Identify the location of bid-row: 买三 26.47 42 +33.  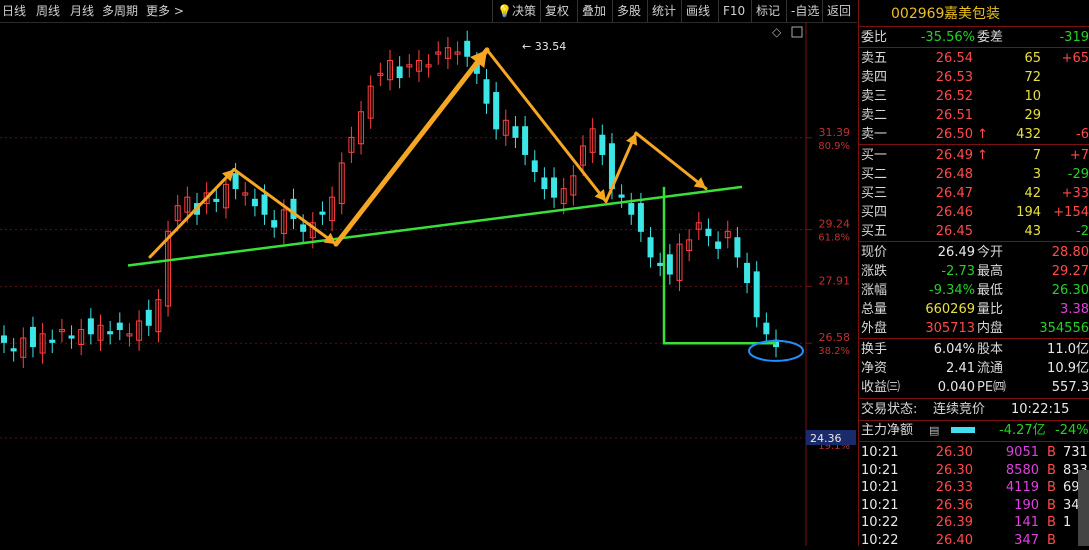
(975, 193).